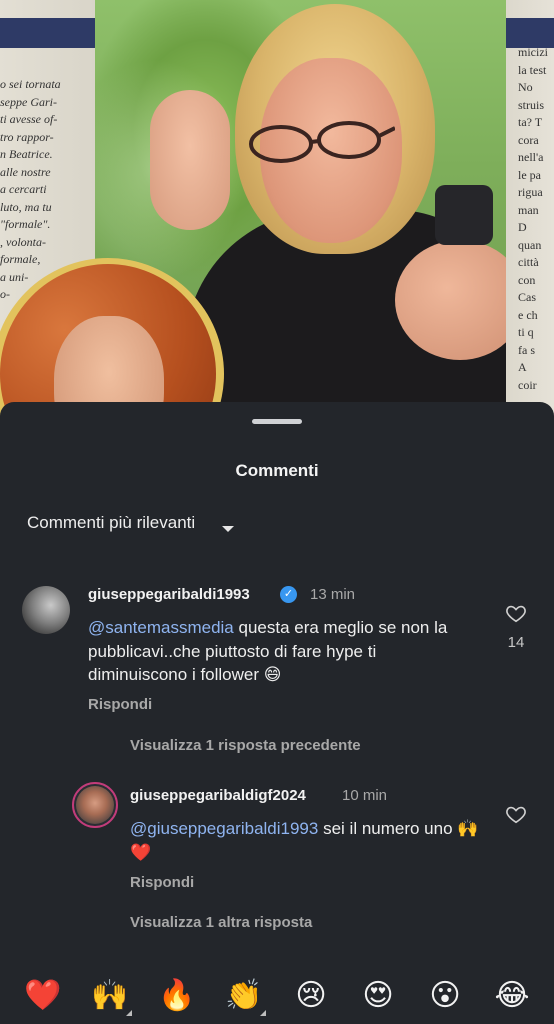 The image size is (554, 1024). Describe the element at coordinates (516, 642) in the screenshot. I see `like-count: 14` at that location.